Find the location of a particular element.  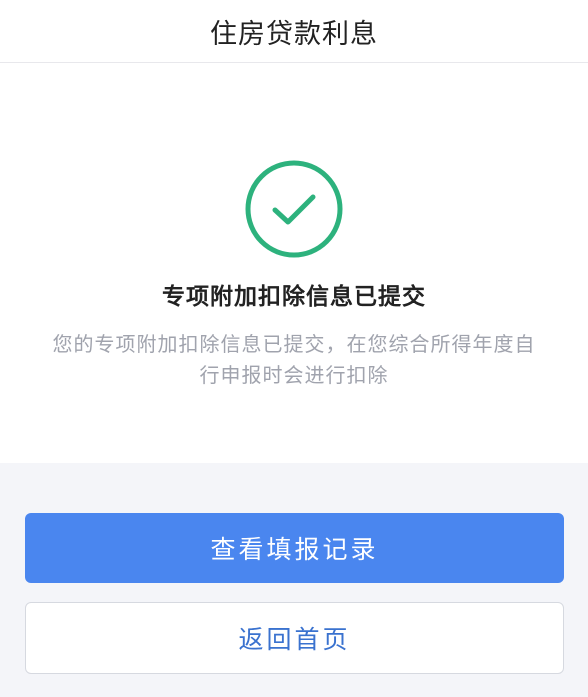

result-title: 专项附加扣除信息已提交 is located at coordinates (294, 297).